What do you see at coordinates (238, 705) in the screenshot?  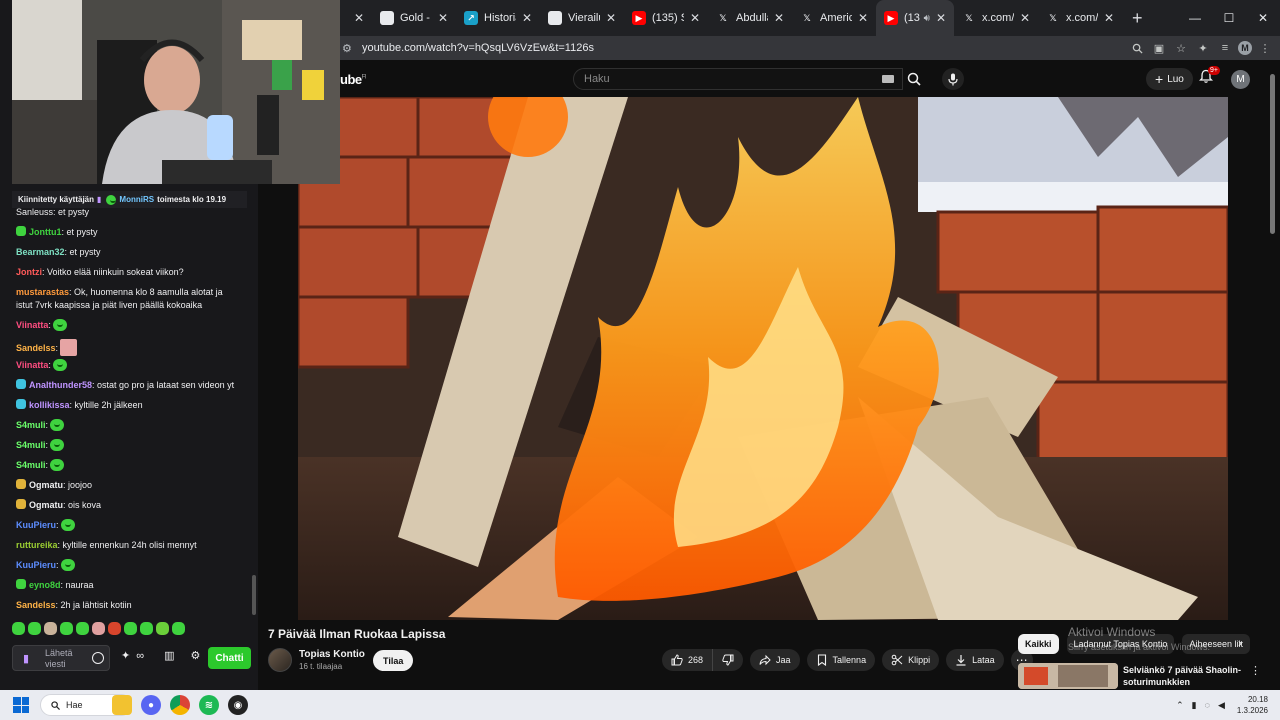 I see `obs-icon: ◉` at bounding box center [238, 705].